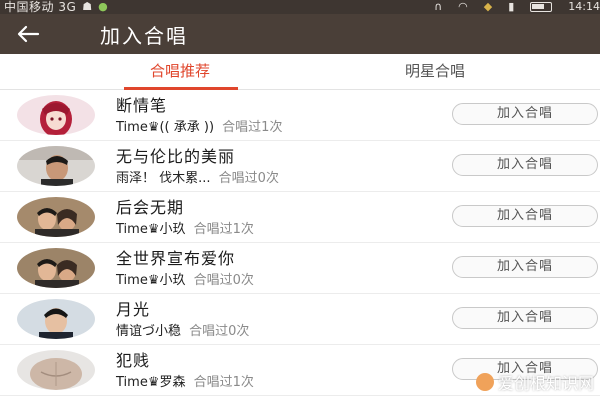 This screenshot has height=402, width=600. Describe the element at coordinates (541, 7) in the screenshot. I see `battery-icon` at that location.